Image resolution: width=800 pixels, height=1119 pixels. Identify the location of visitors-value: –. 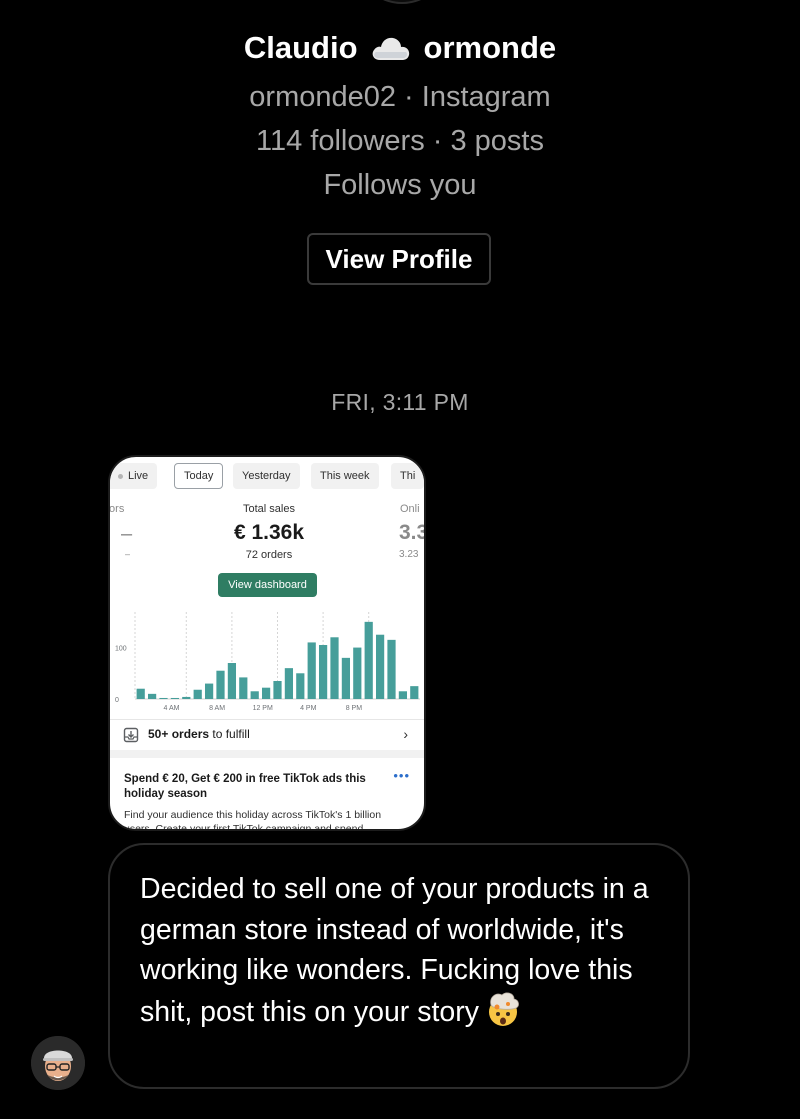
(127, 534).